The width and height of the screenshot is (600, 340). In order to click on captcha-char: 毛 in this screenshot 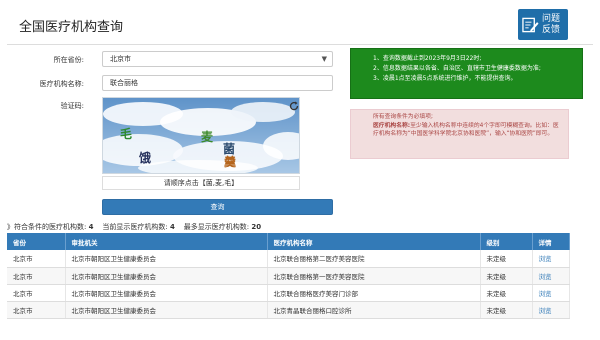, I will do `click(126, 133)`.